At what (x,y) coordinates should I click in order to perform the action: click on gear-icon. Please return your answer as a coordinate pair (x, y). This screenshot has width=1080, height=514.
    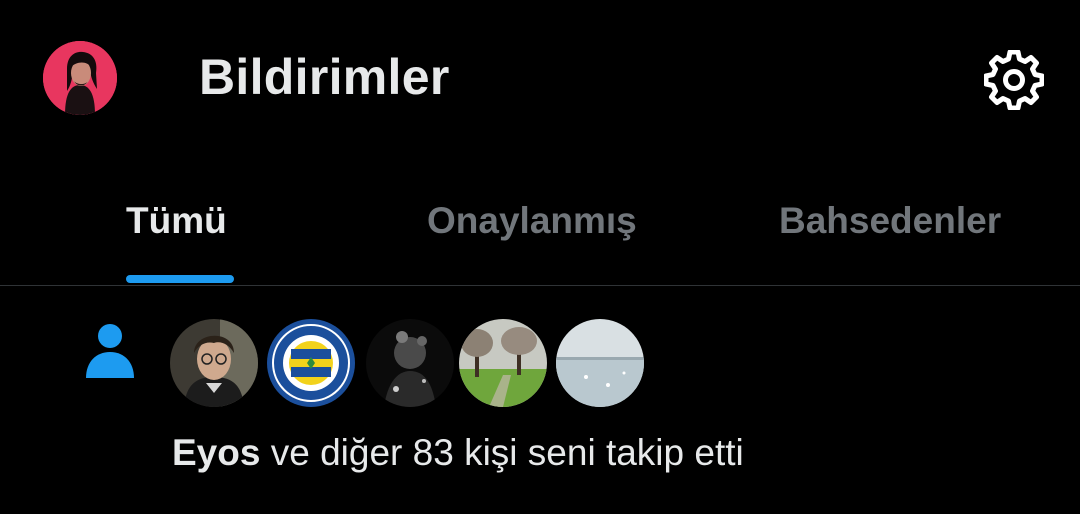
    Looking at the image, I should click on (1014, 80).